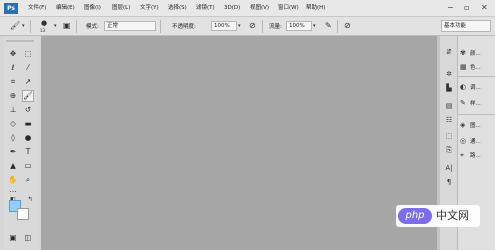 Image resolution: width=495 pixels, height=250 pixels. What do you see at coordinates (449, 168) in the screenshot?
I see `character-panel-icon: A|` at bounding box center [449, 168].